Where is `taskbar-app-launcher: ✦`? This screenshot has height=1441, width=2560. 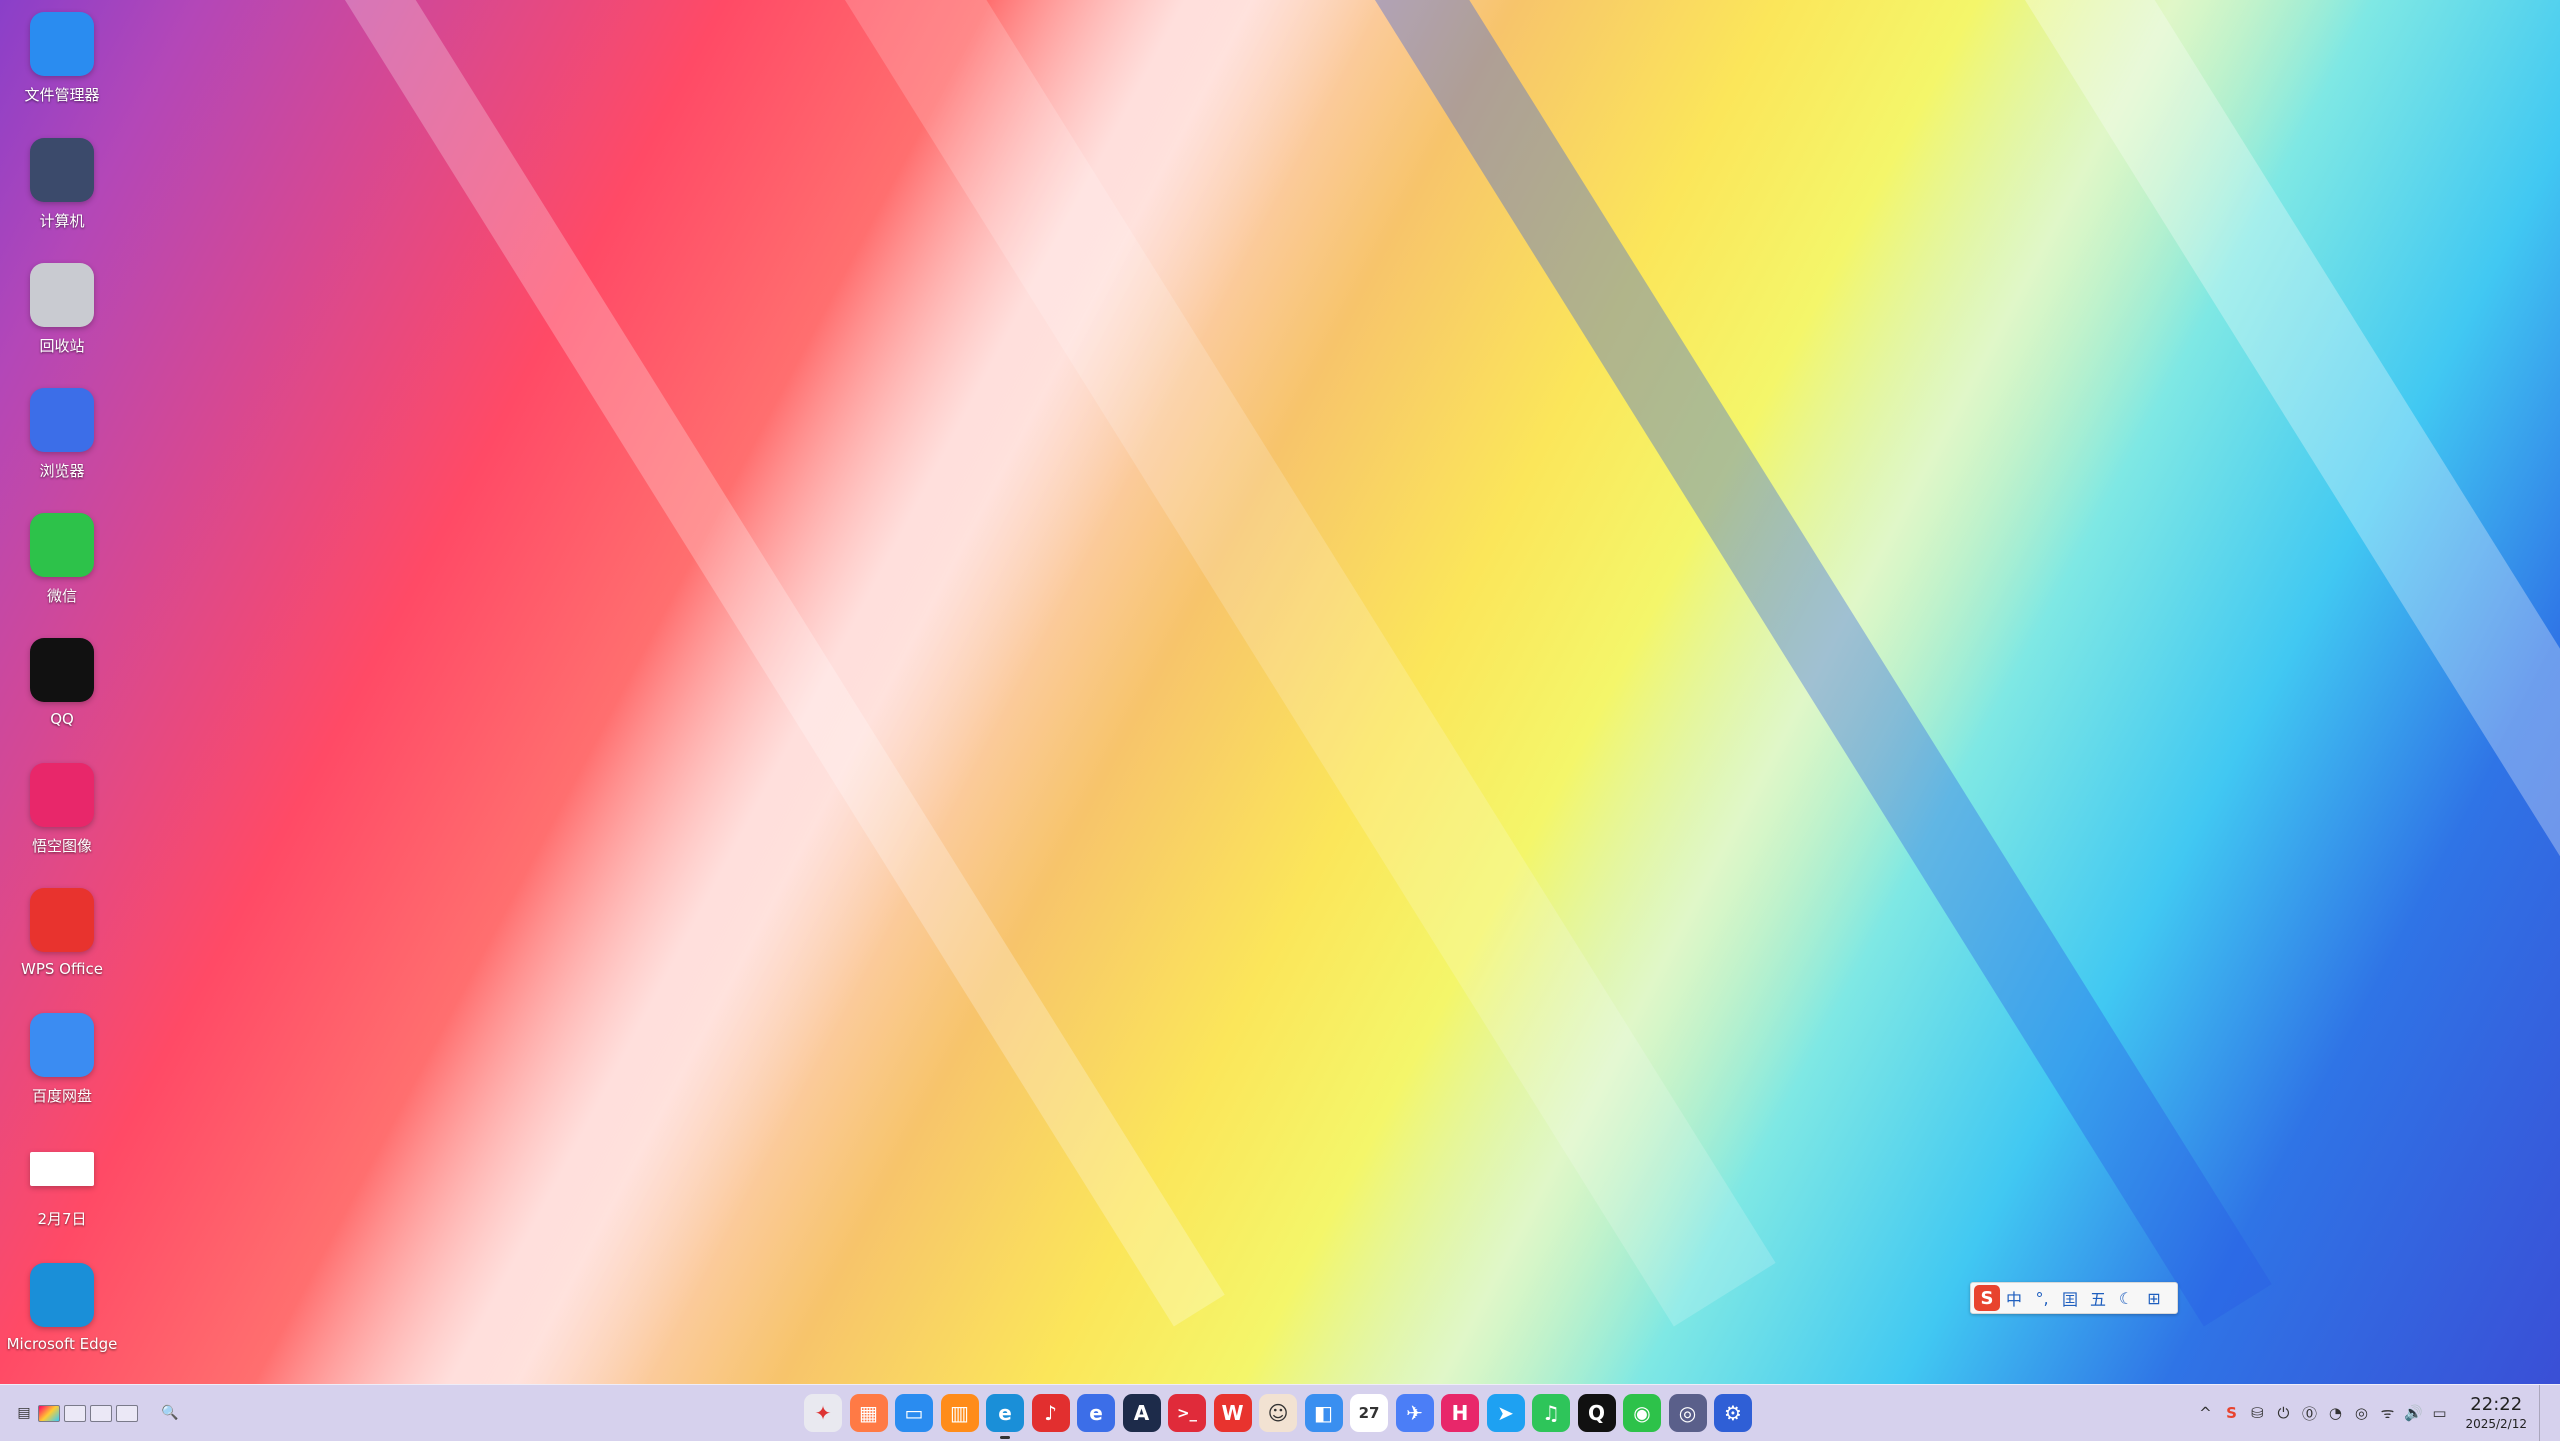
taskbar-app-launcher: ✦ is located at coordinates (823, 1413).